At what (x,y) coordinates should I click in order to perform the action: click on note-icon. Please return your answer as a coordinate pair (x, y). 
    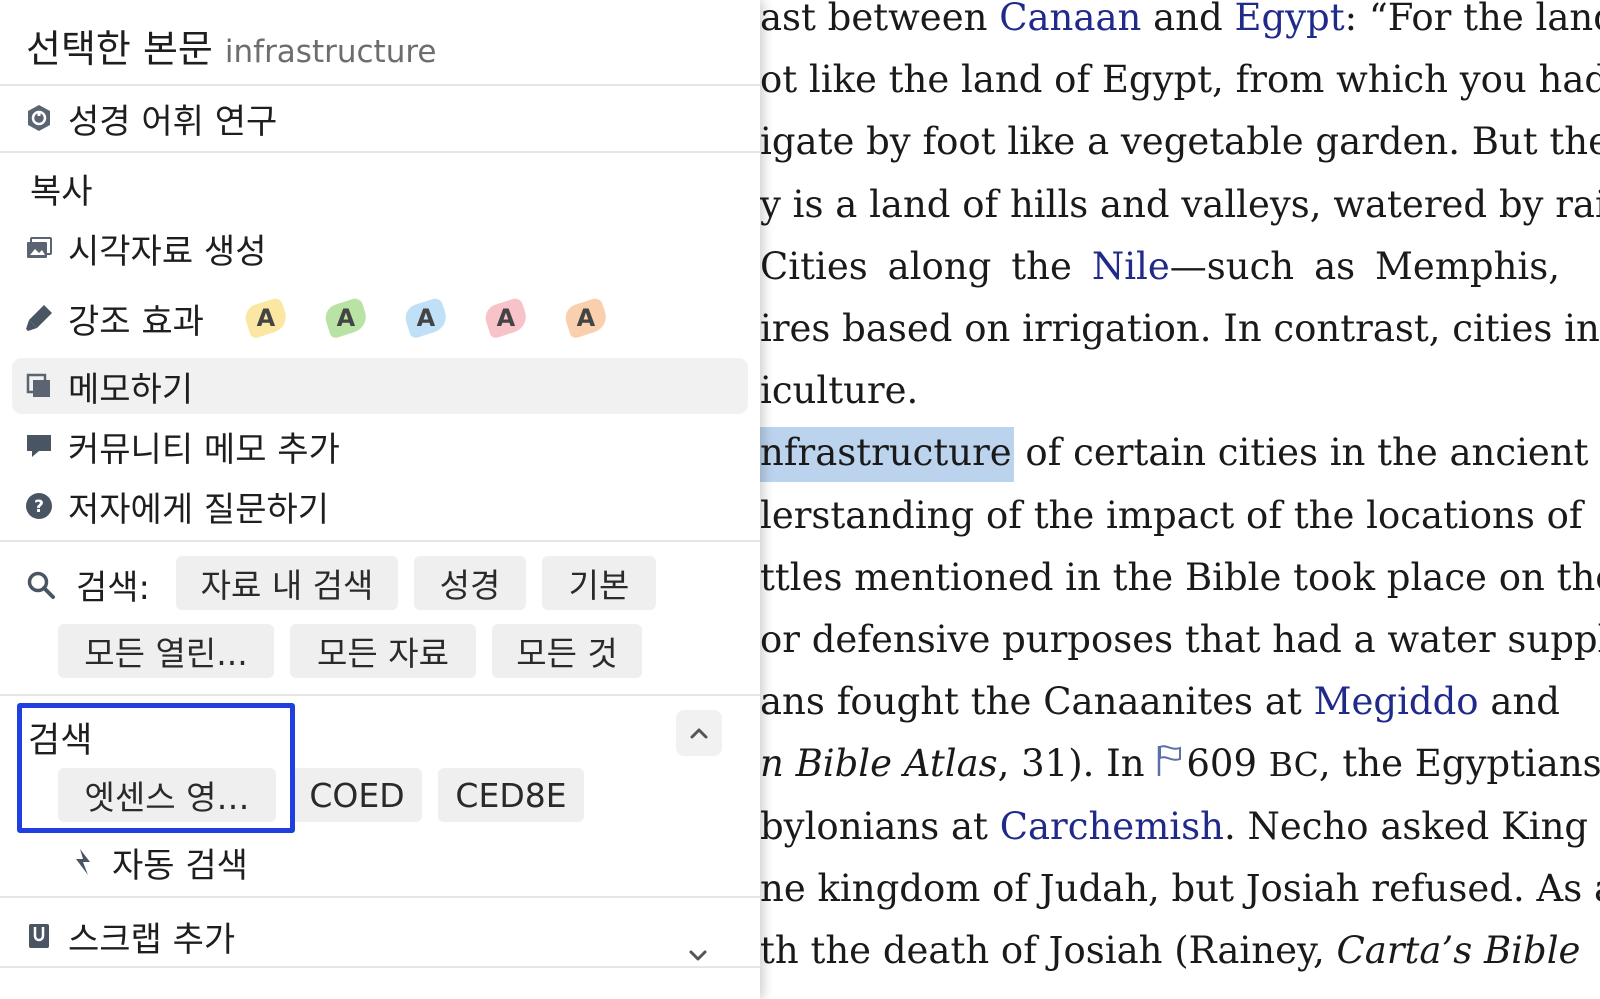
    Looking at the image, I should click on (39, 386).